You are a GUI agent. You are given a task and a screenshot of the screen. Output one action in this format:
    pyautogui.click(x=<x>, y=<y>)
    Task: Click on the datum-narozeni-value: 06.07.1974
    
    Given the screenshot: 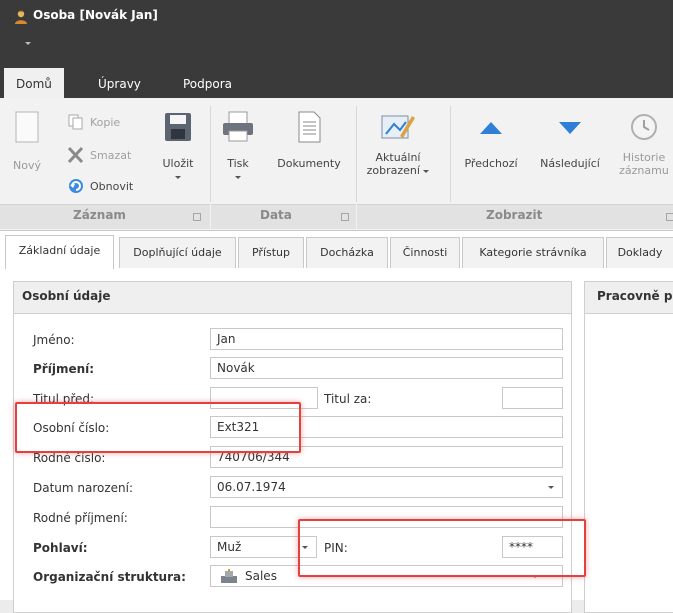 What is the action you would take?
    pyautogui.click(x=251, y=487)
    